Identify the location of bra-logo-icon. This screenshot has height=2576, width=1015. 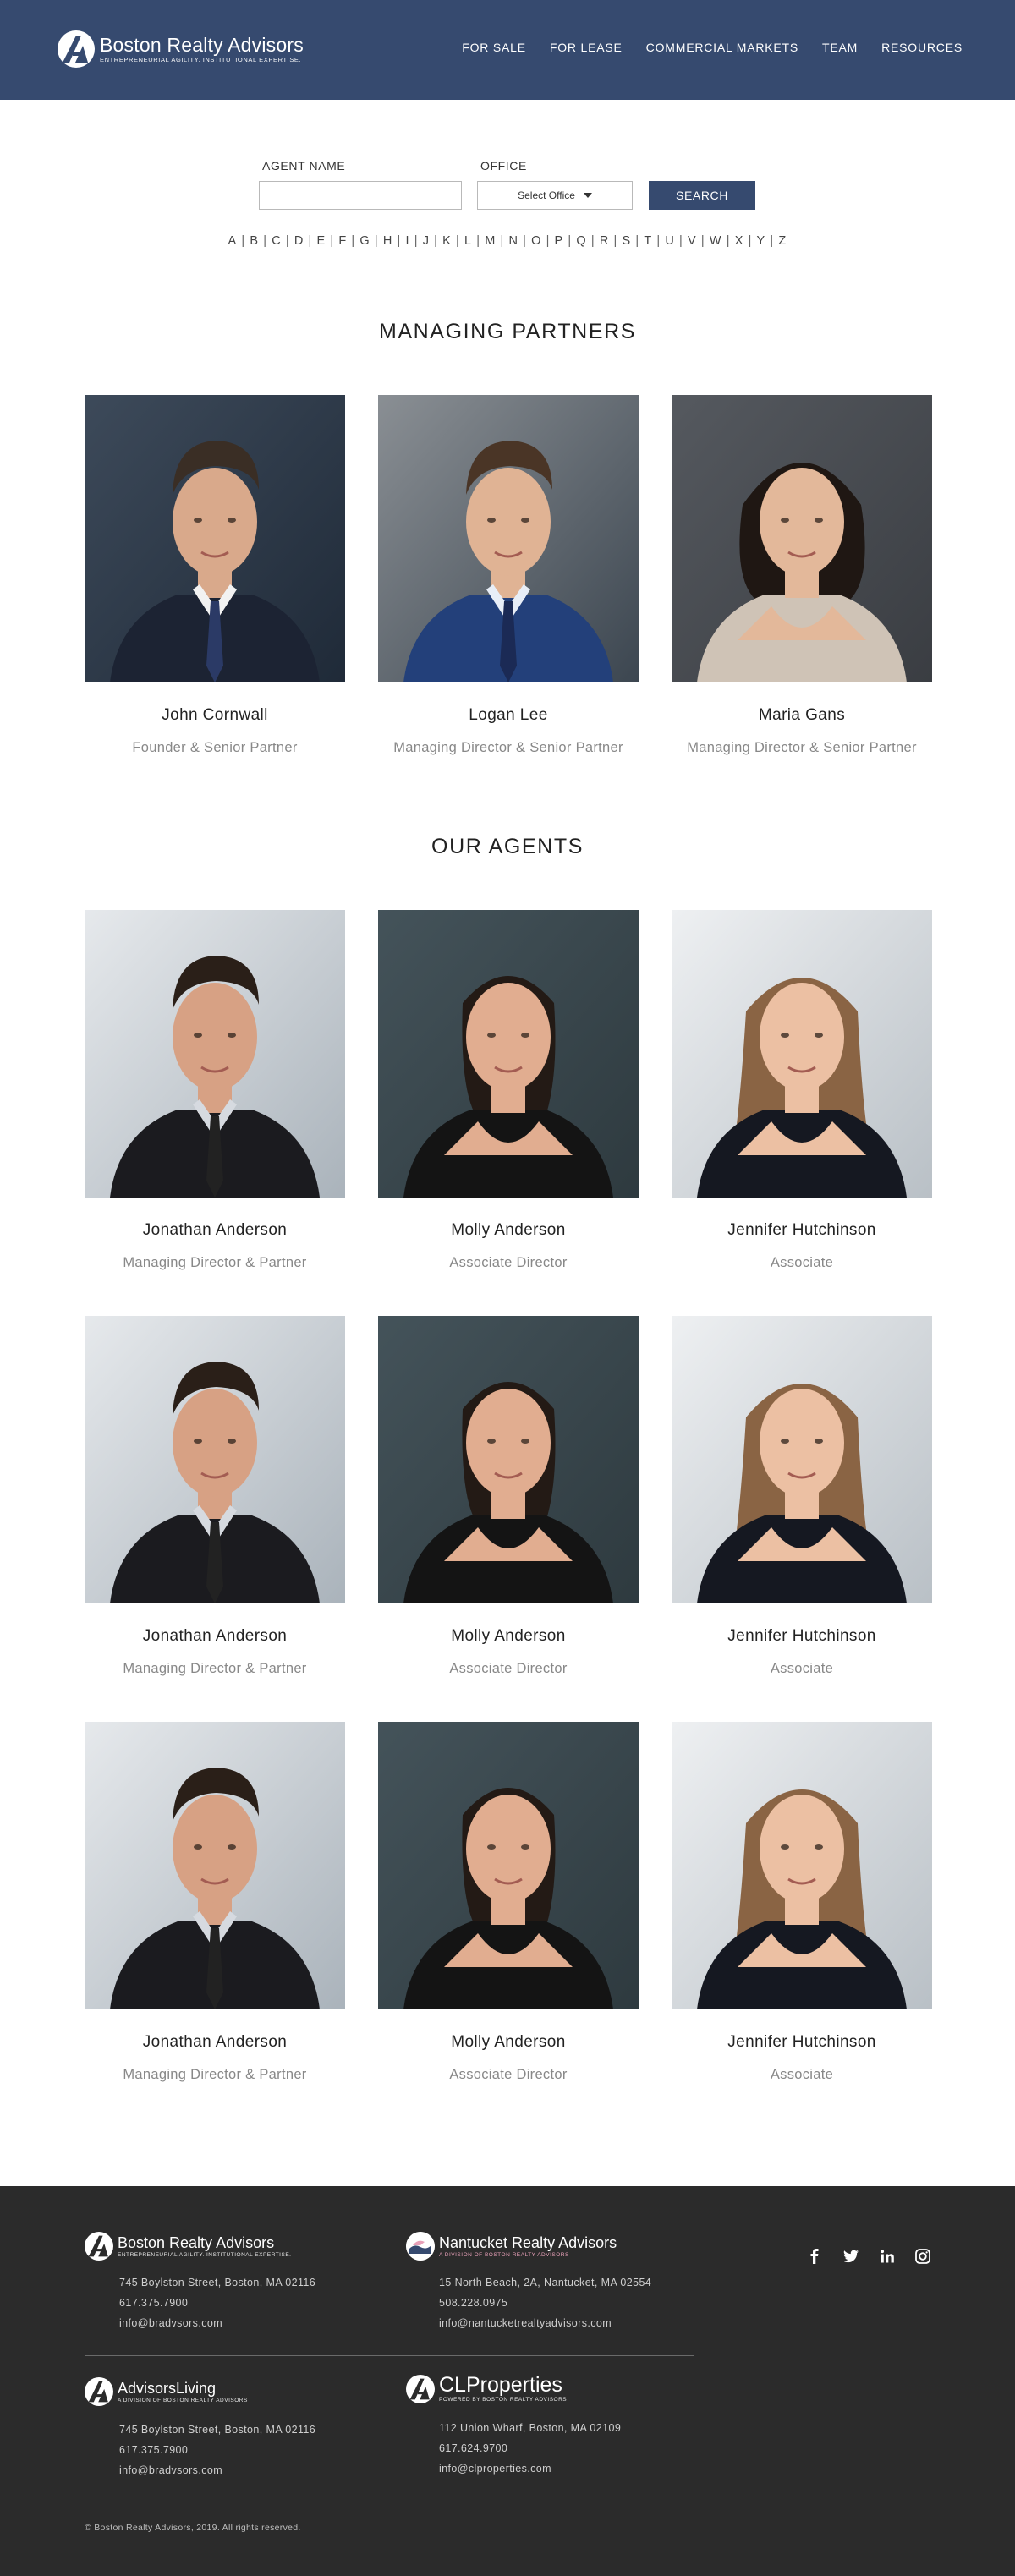
(99, 2246).